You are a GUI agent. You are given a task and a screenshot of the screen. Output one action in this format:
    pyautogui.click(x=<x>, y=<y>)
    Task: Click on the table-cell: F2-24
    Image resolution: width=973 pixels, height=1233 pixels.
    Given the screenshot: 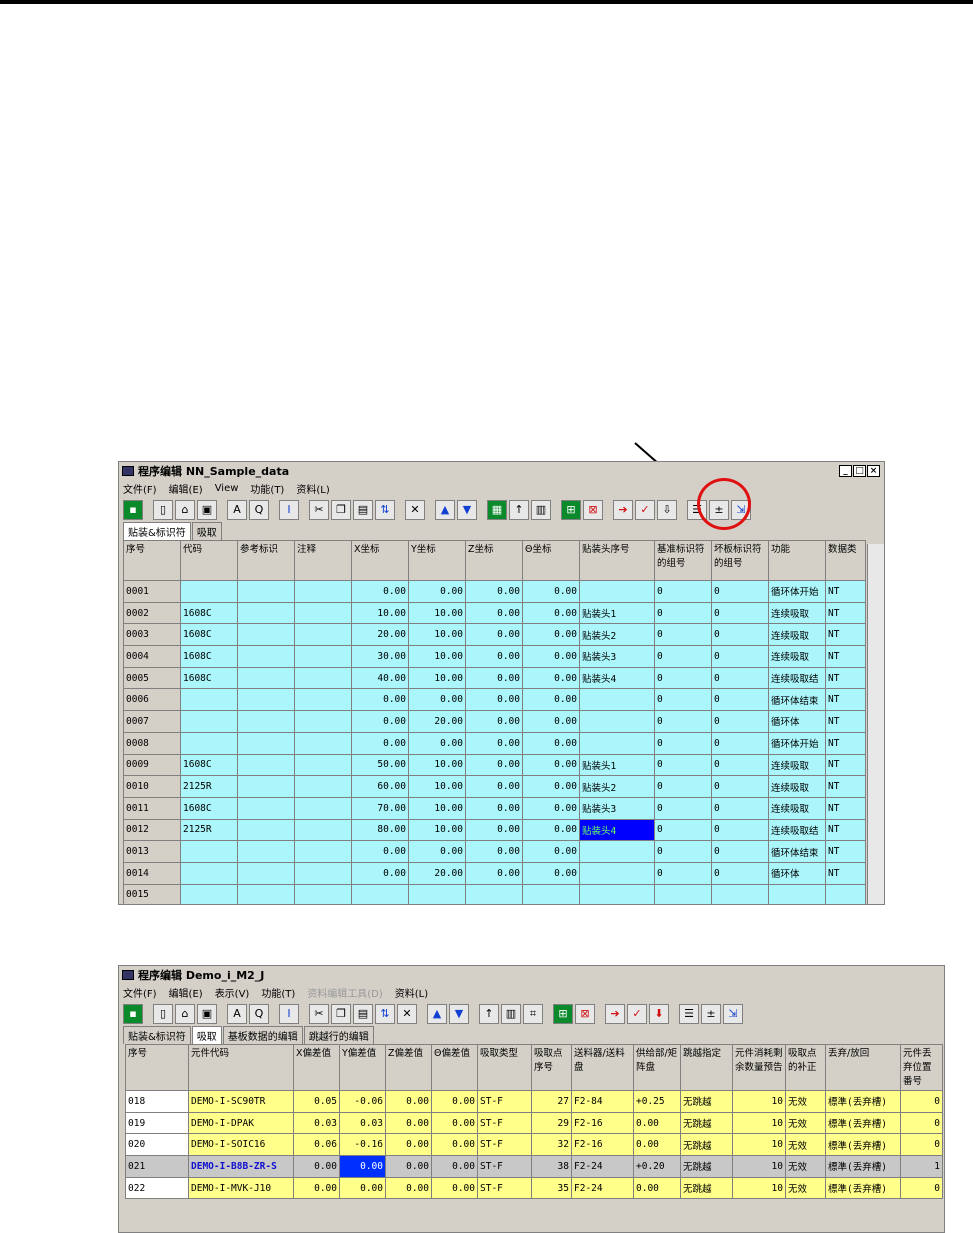 What is the action you would take?
    pyautogui.click(x=602, y=1166)
    